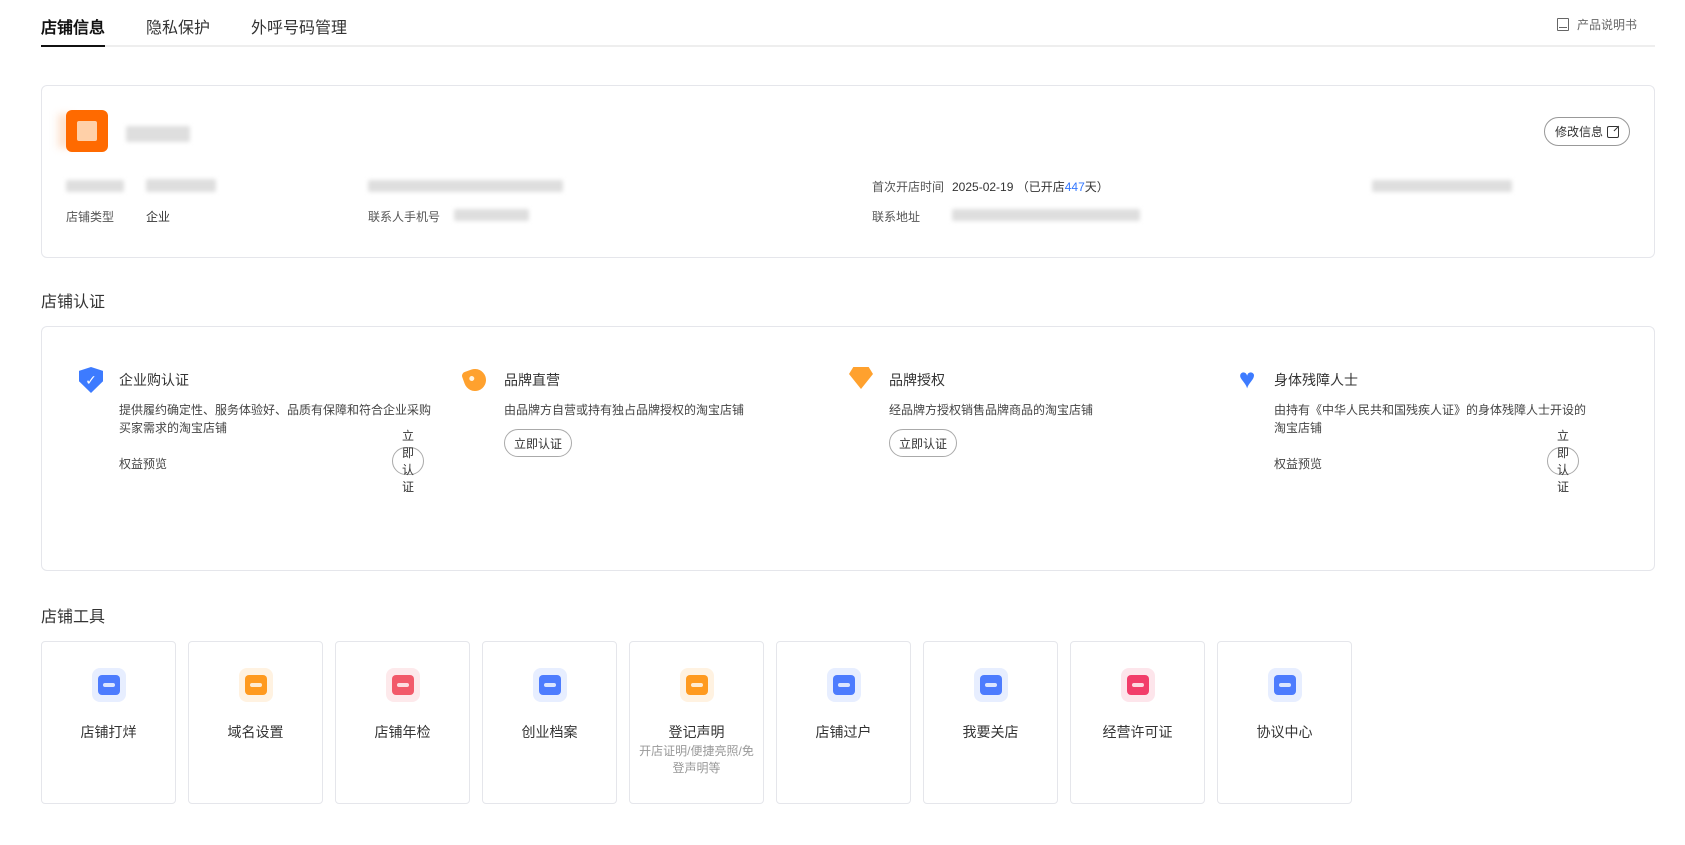  What do you see at coordinates (549, 722) in the screenshot?
I see `tool-tile: 创业档案` at bounding box center [549, 722].